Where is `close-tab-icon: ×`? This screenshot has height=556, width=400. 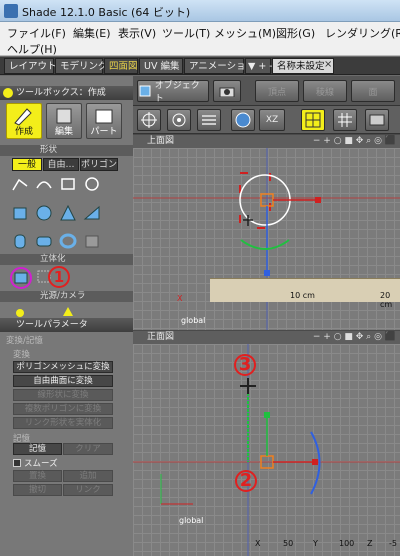 close-tab-icon: × is located at coordinates (328, 64).